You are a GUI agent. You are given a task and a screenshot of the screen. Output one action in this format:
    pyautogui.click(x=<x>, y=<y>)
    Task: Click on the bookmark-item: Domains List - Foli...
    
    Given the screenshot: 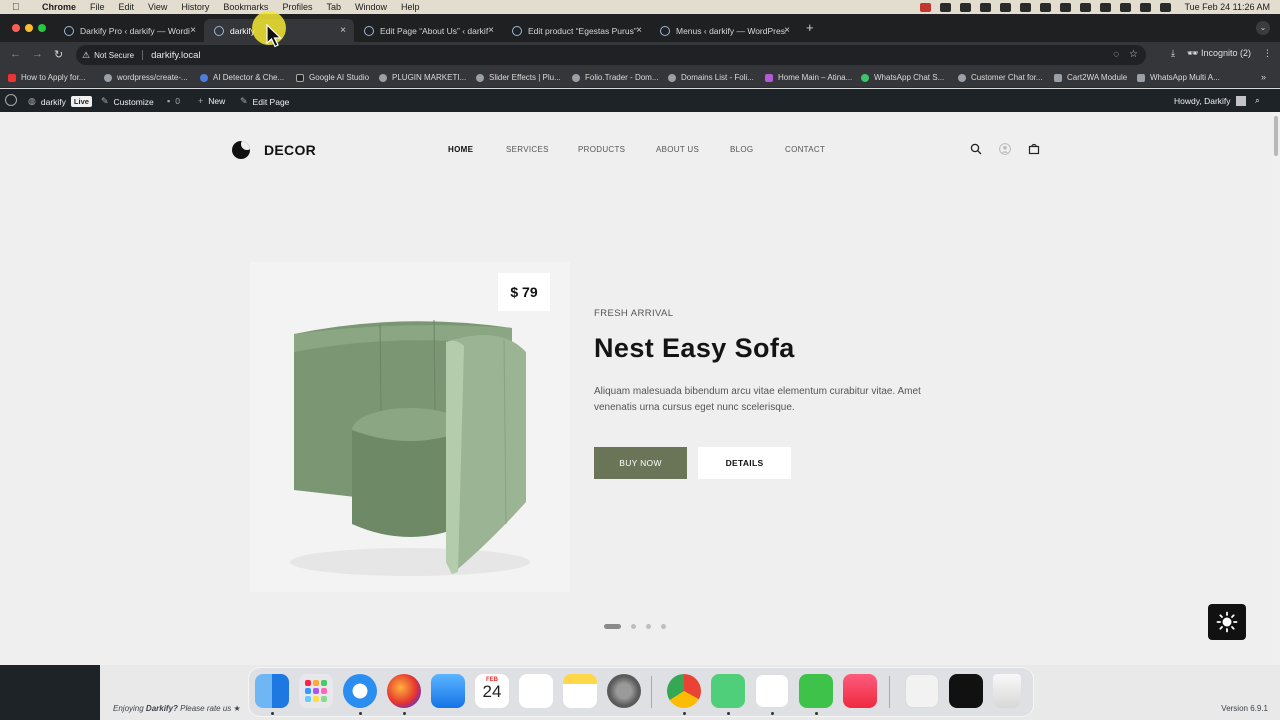 What is the action you would take?
    pyautogui.click(x=711, y=77)
    